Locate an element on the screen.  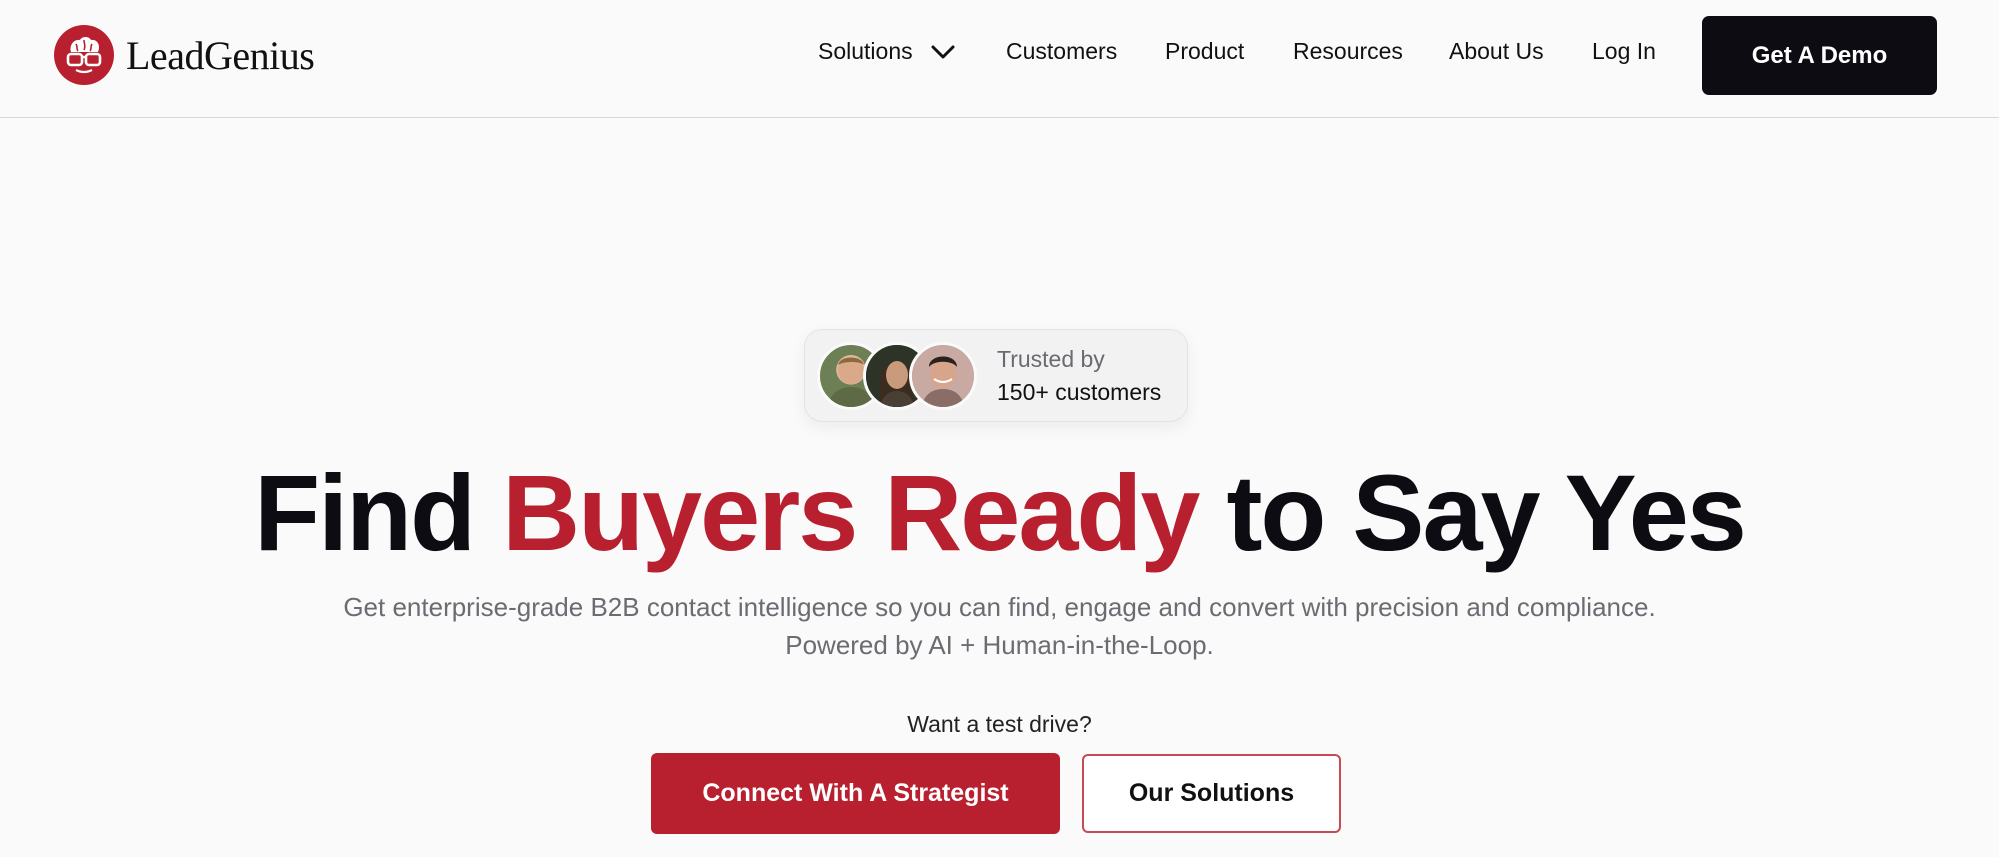
brand-logo: LeadGenius is located at coordinates (184, 55).